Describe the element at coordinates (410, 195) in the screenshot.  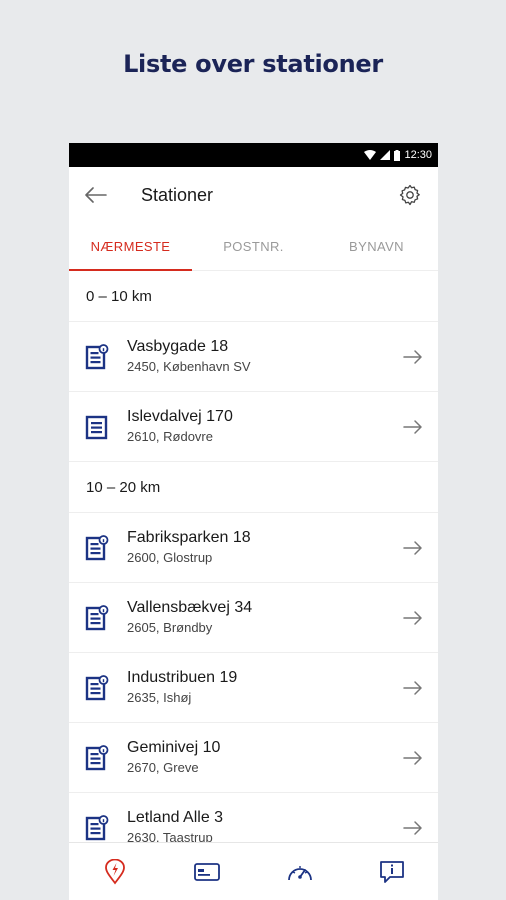
I see `gear-icon` at that location.